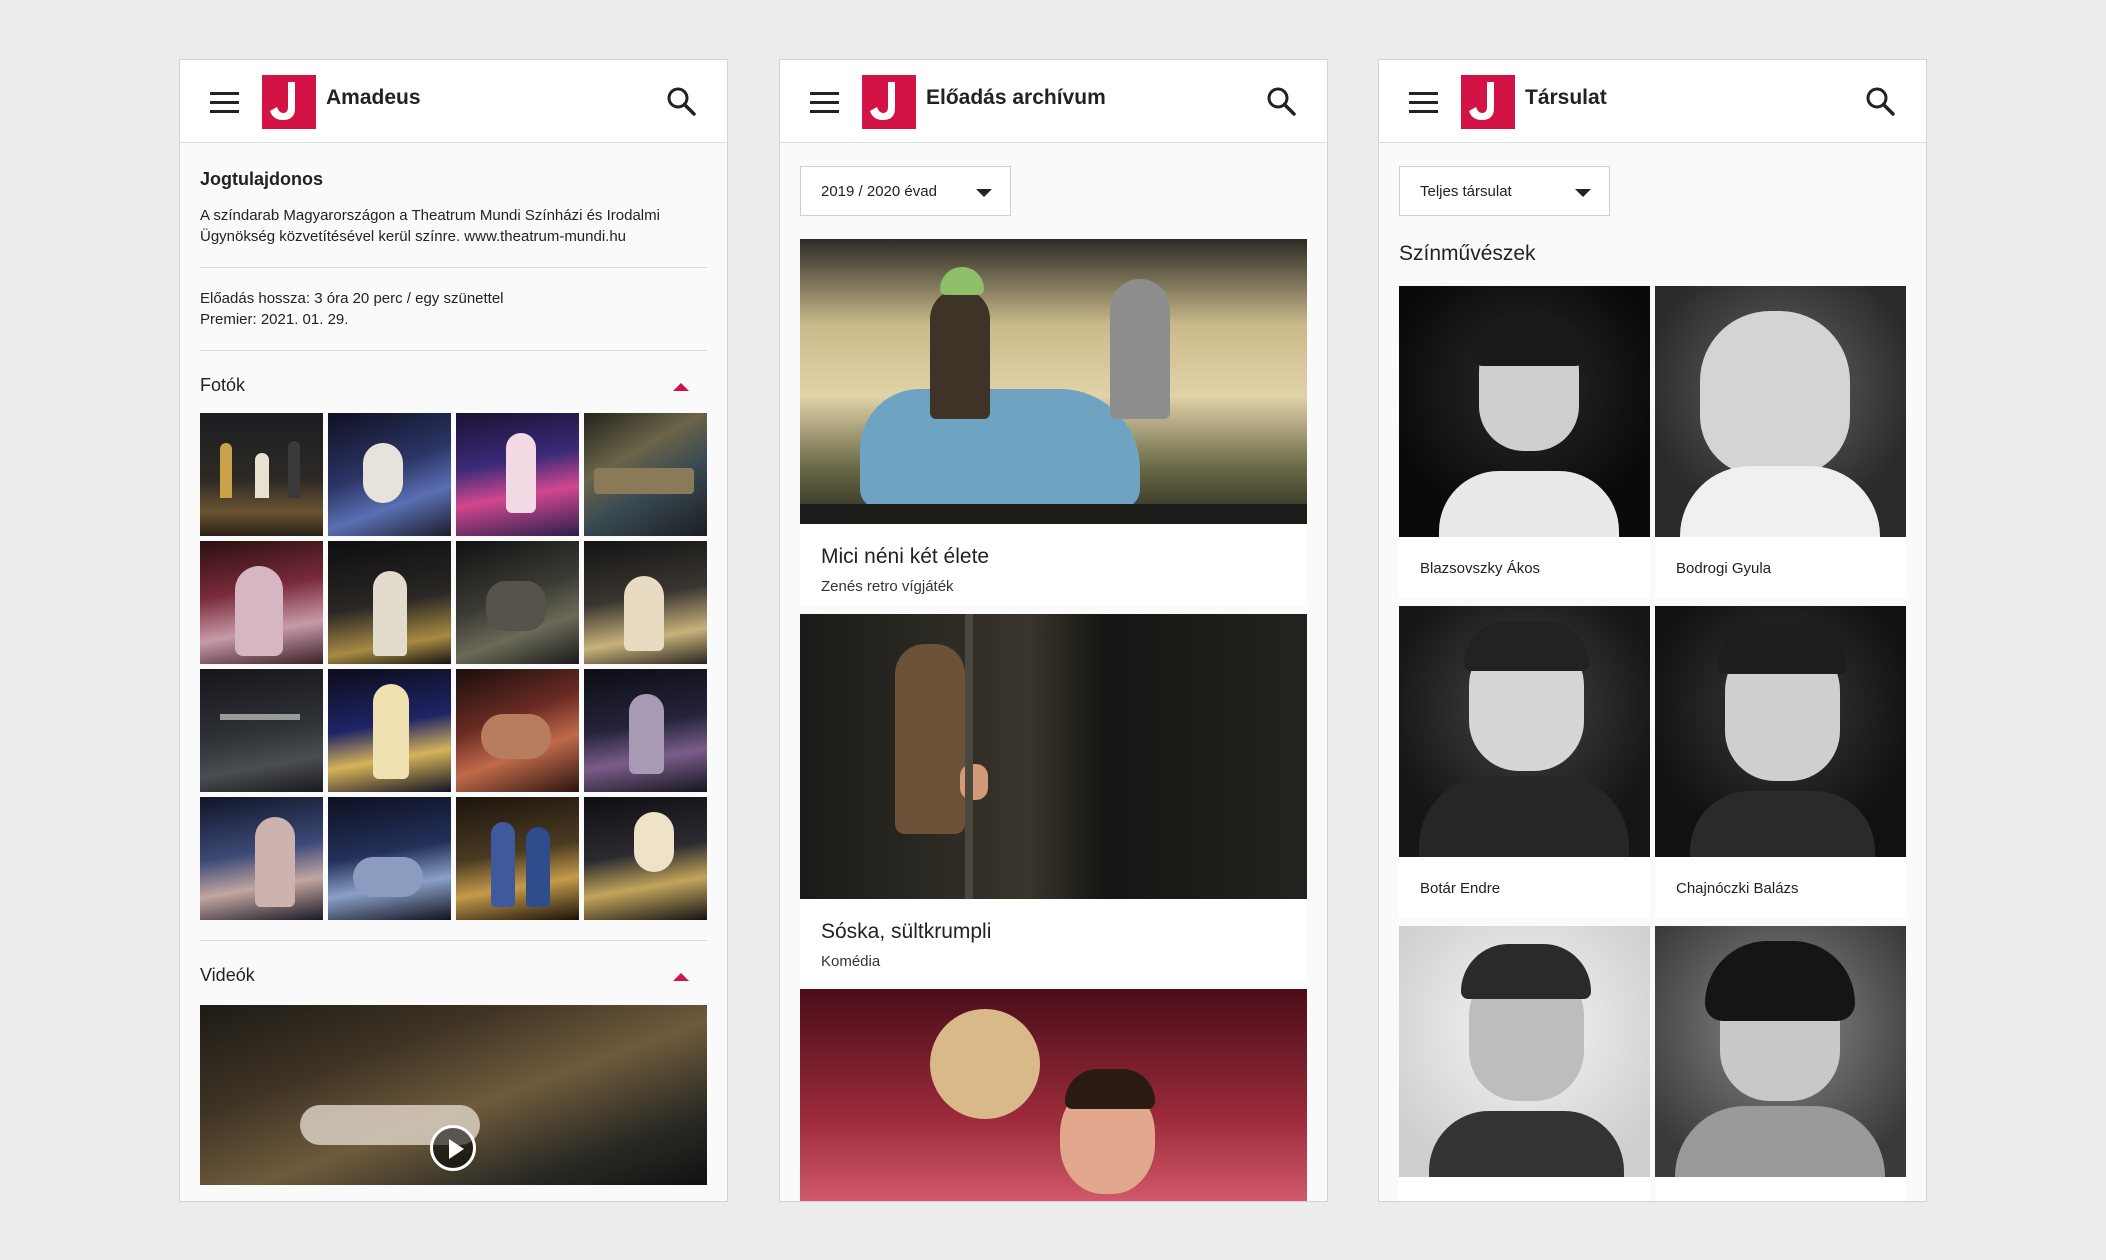  What do you see at coordinates (851, 961) in the screenshot?
I see `show-subtitle: Komédia` at bounding box center [851, 961].